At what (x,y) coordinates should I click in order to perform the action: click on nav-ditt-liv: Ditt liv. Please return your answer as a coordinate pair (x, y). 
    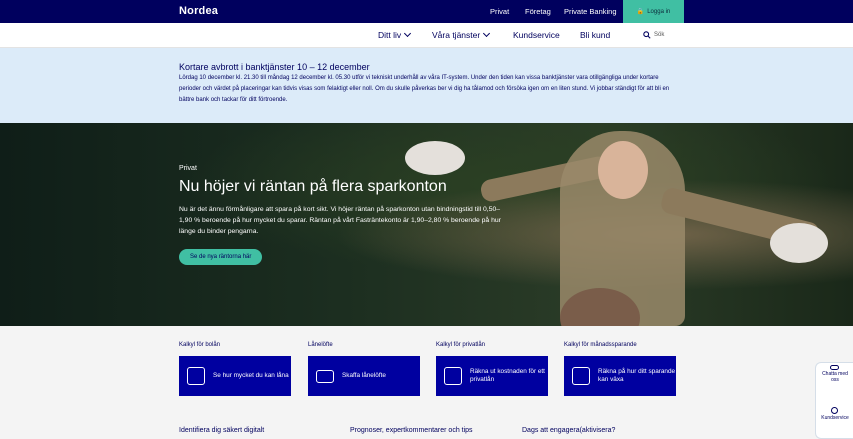
    Looking at the image, I should click on (395, 34).